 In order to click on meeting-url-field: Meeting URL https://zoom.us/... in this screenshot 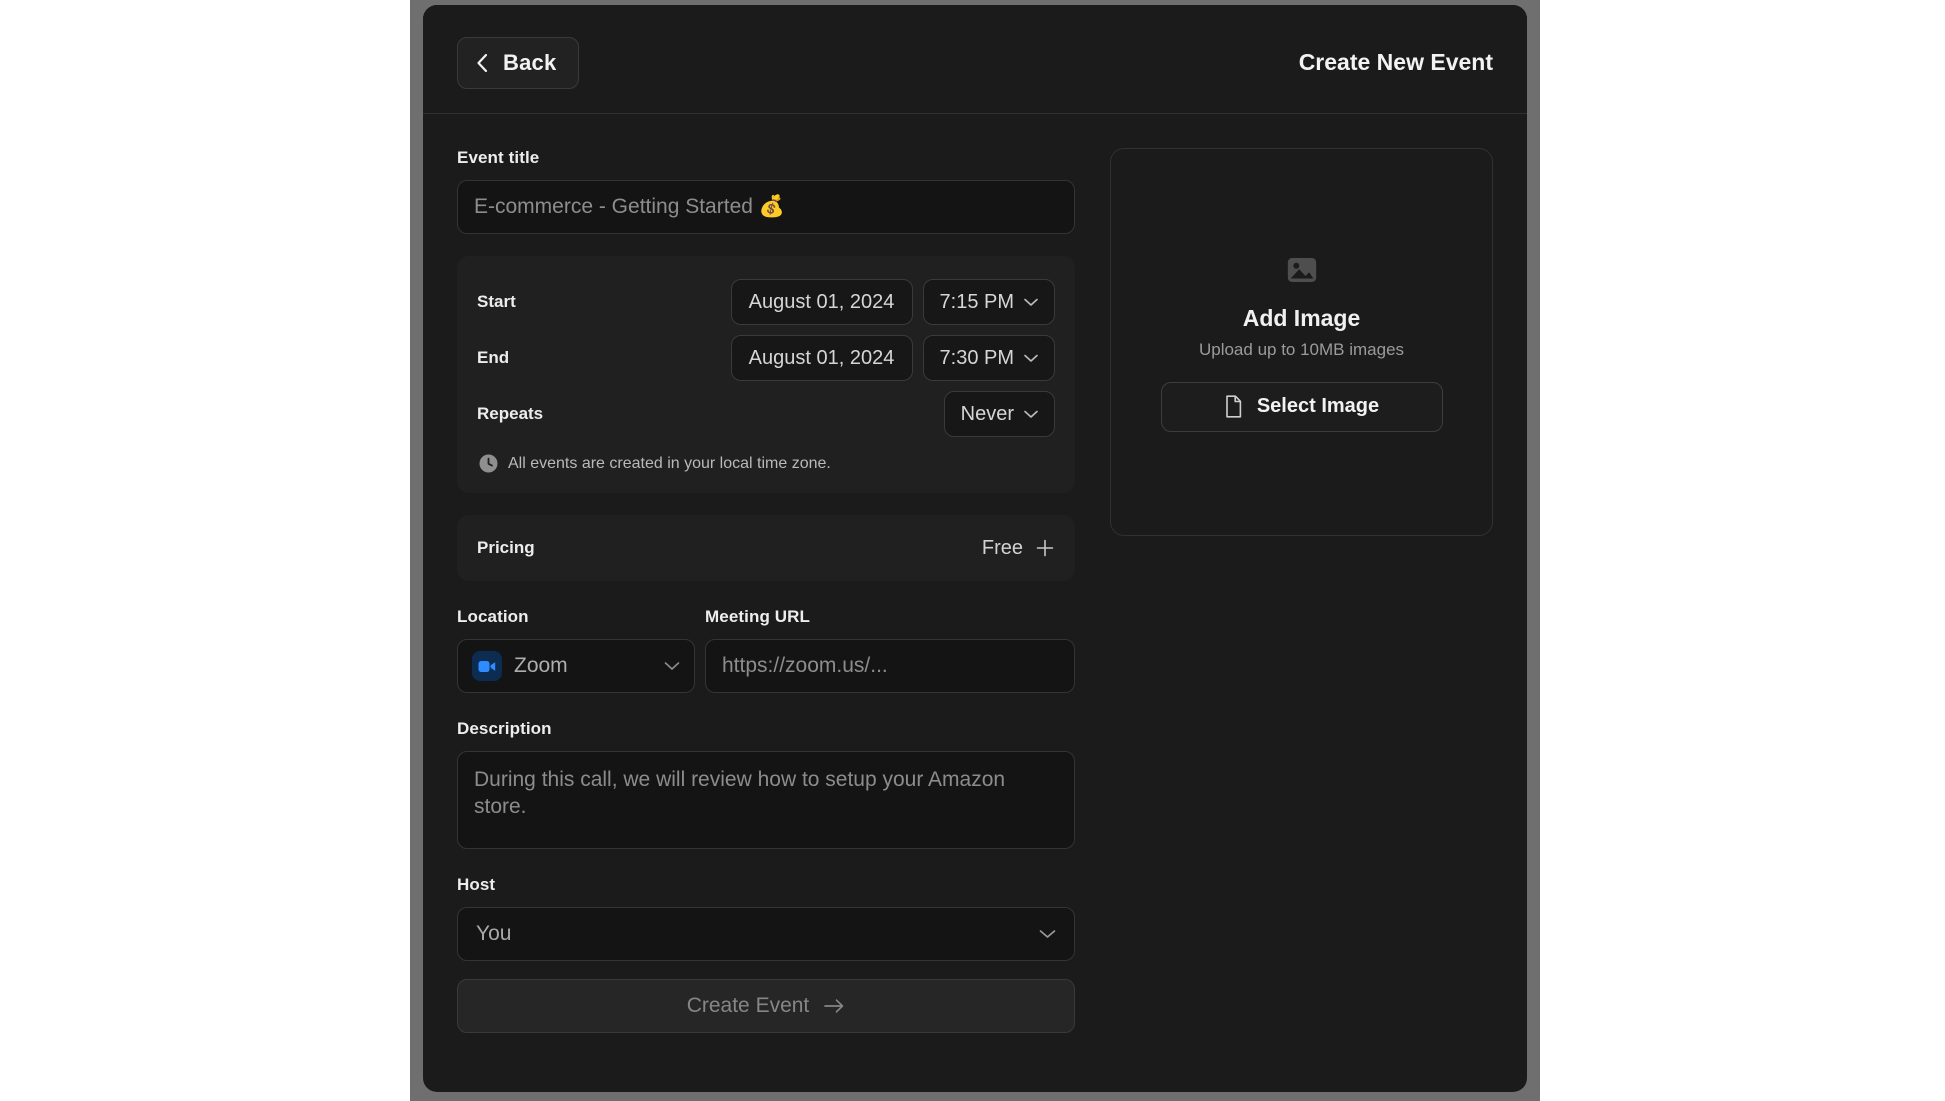, I will do `click(890, 650)`.